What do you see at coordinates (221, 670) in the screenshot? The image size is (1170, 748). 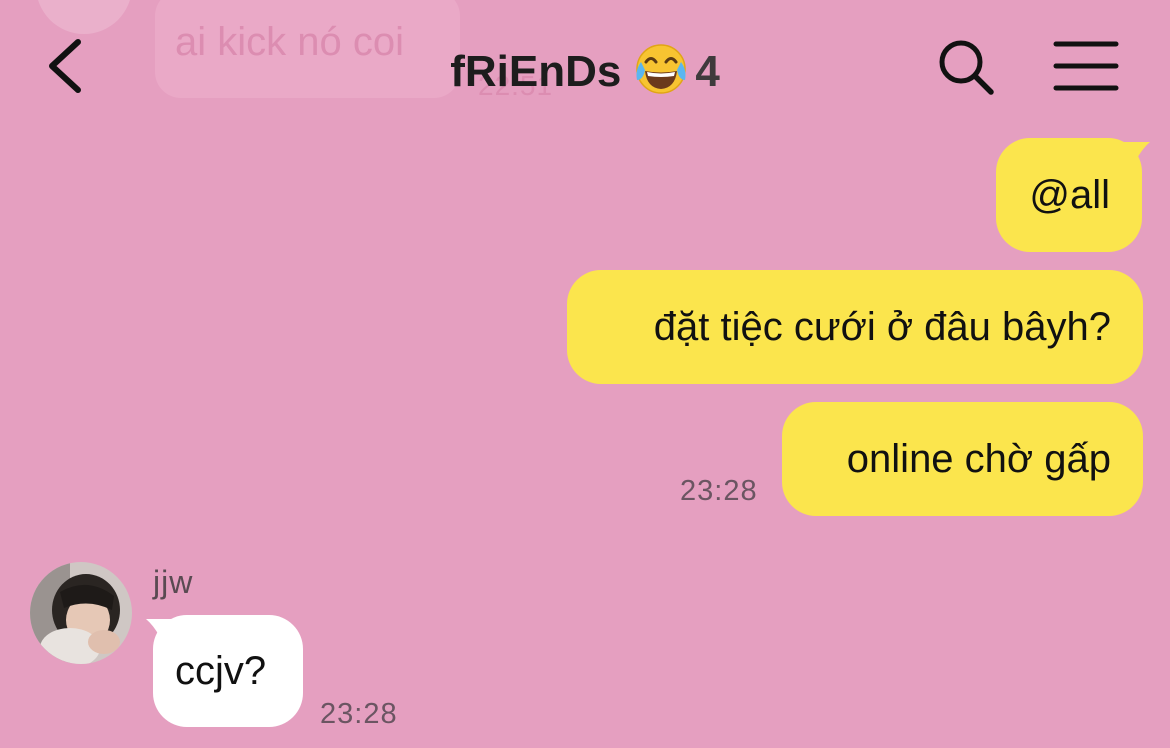 I see `message-text: ccjv?` at bounding box center [221, 670].